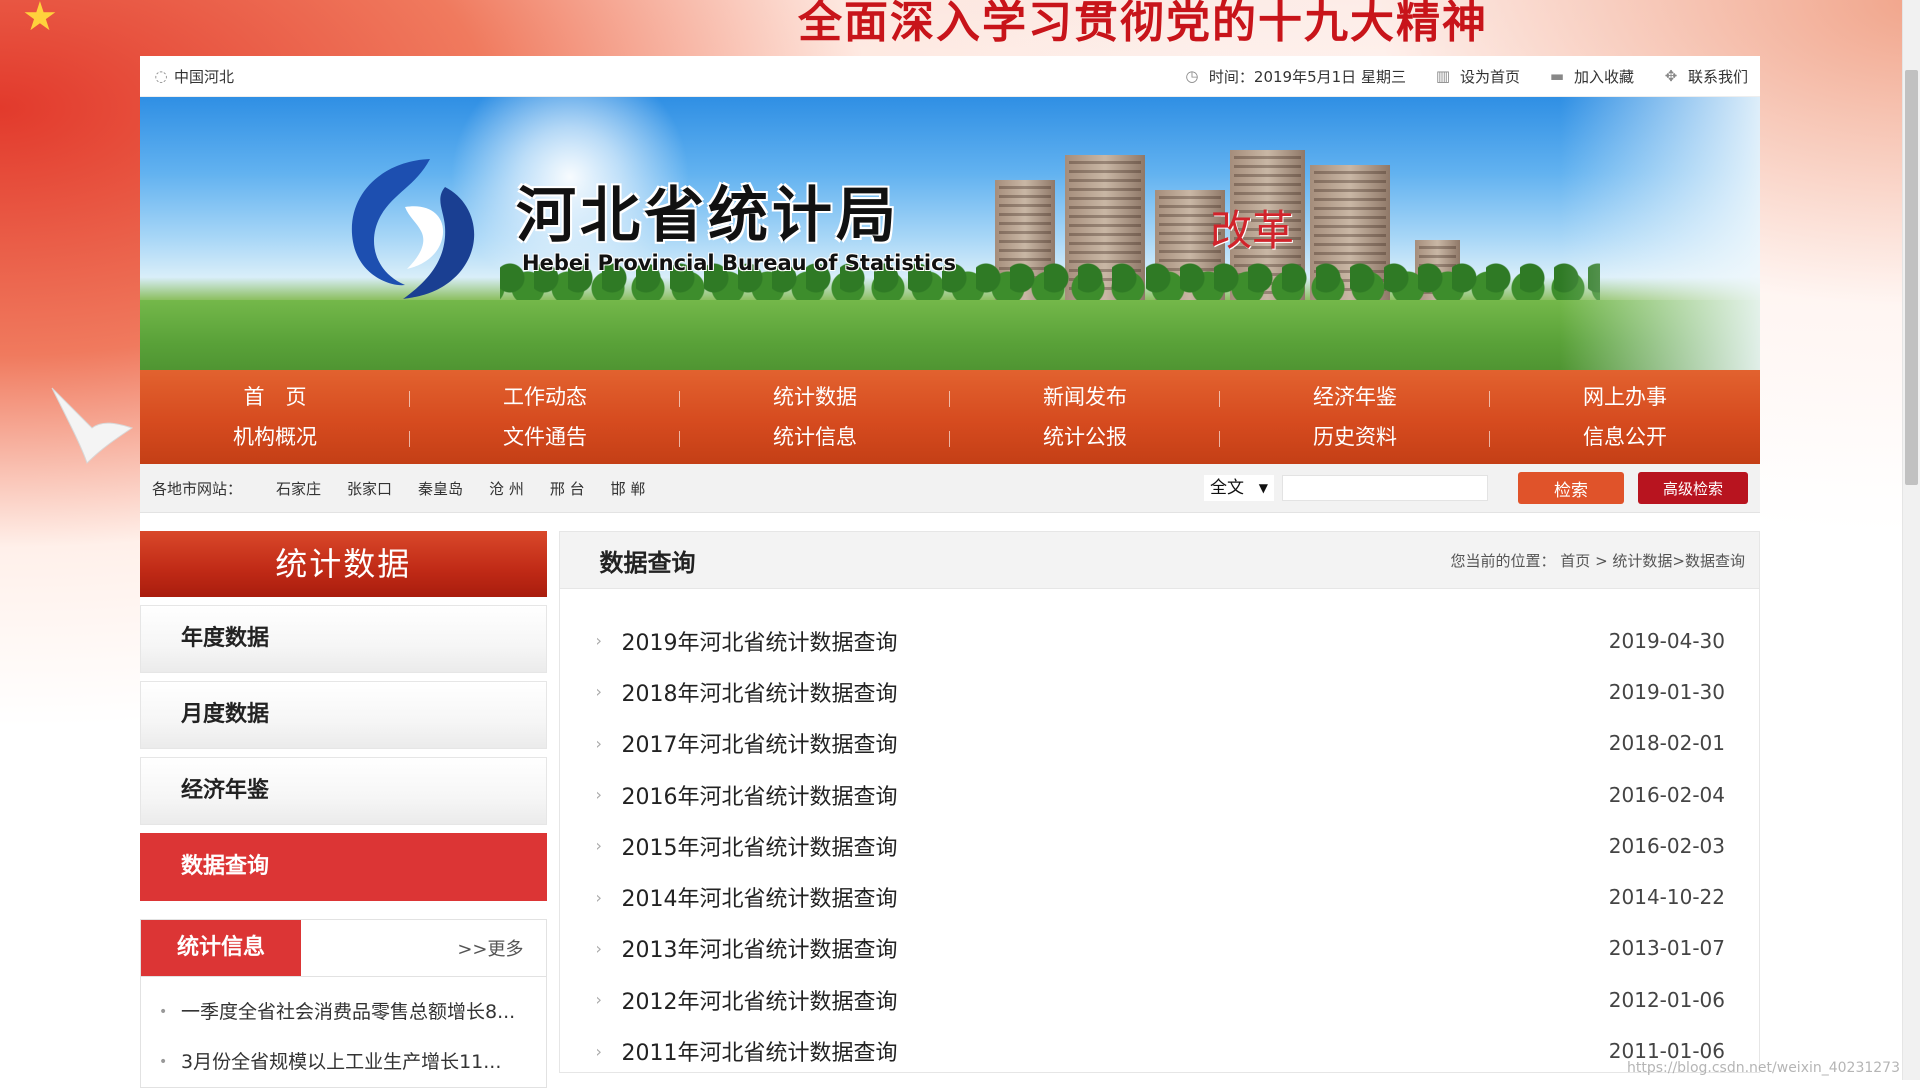  Describe the element at coordinates (1678, 561) in the screenshot. I see `breadcrumb-path: 统计数据>数据查询` at that location.